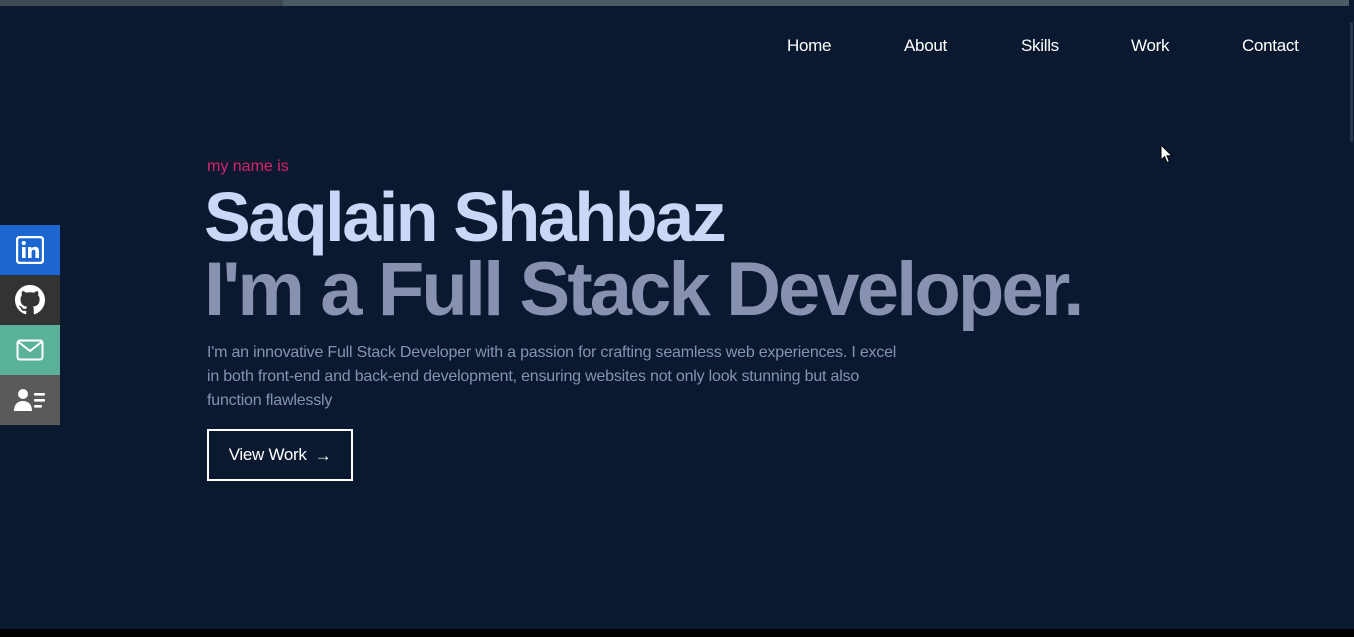  I want to click on linkedin-icon, so click(30, 250).